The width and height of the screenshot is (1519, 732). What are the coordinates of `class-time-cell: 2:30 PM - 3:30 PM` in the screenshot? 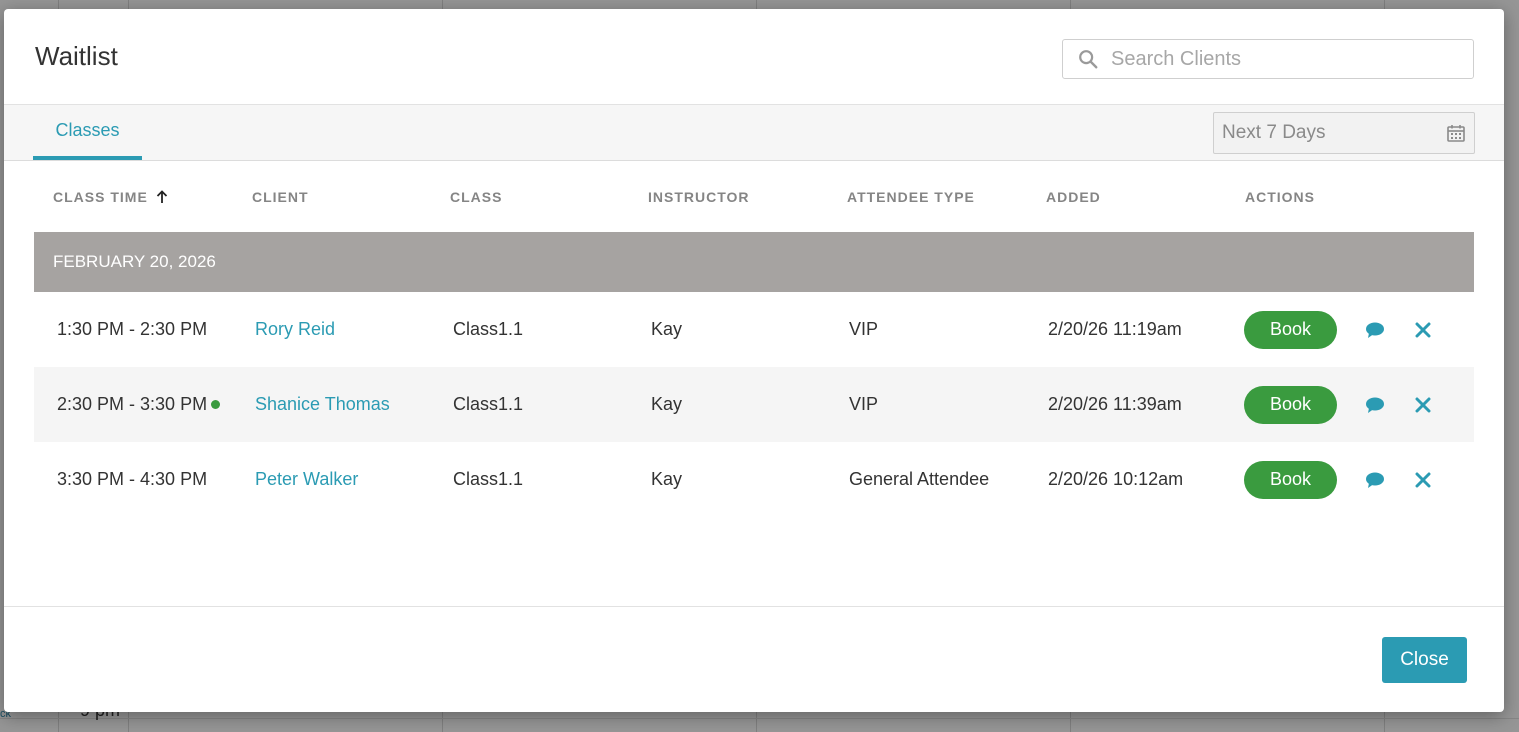 It's located at (133, 404).